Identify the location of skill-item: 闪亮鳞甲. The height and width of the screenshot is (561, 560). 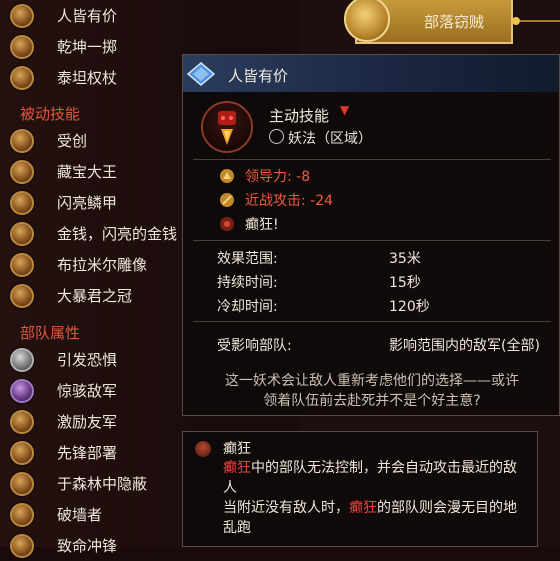
(95, 202).